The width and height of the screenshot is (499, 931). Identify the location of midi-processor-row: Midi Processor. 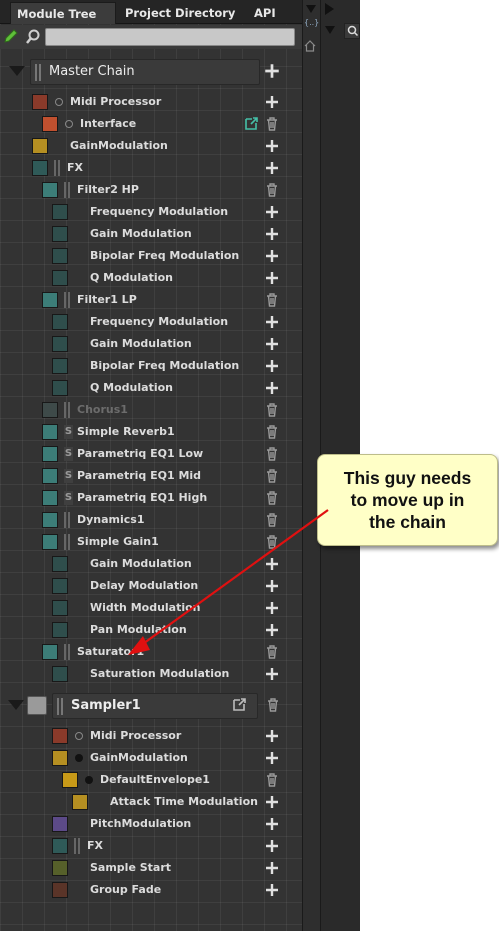
(150, 102).